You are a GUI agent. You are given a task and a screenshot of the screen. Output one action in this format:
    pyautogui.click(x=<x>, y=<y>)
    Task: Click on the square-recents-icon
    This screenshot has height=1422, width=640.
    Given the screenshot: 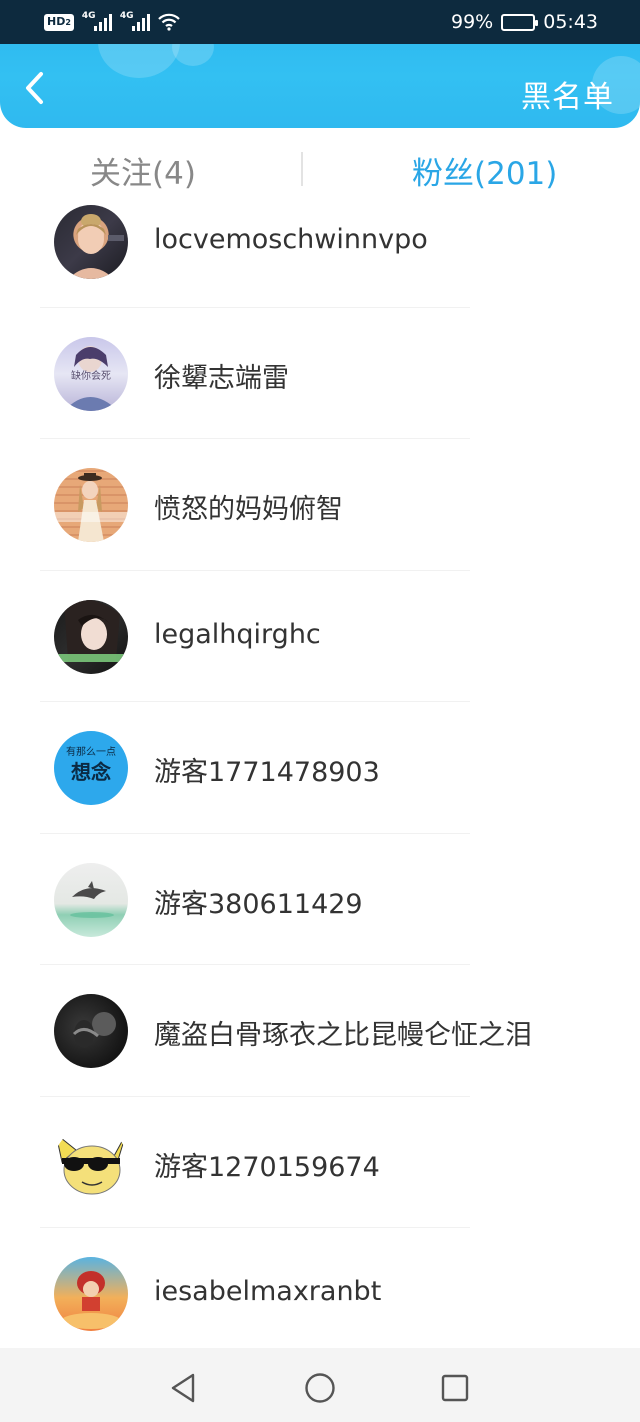 What is the action you would take?
    pyautogui.click(x=455, y=1388)
    